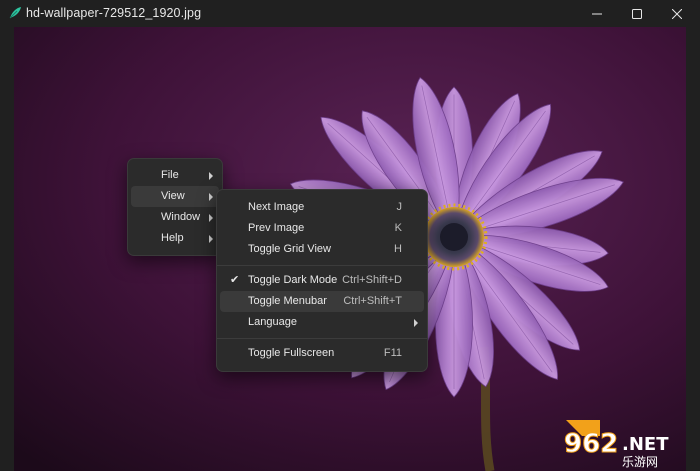 Image resolution: width=700 pixels, height=471 pixels. Describe the element at coordinates (322, 228) in the screenshot. I see `menu-item-prev-image: Prev Image K` at that location.